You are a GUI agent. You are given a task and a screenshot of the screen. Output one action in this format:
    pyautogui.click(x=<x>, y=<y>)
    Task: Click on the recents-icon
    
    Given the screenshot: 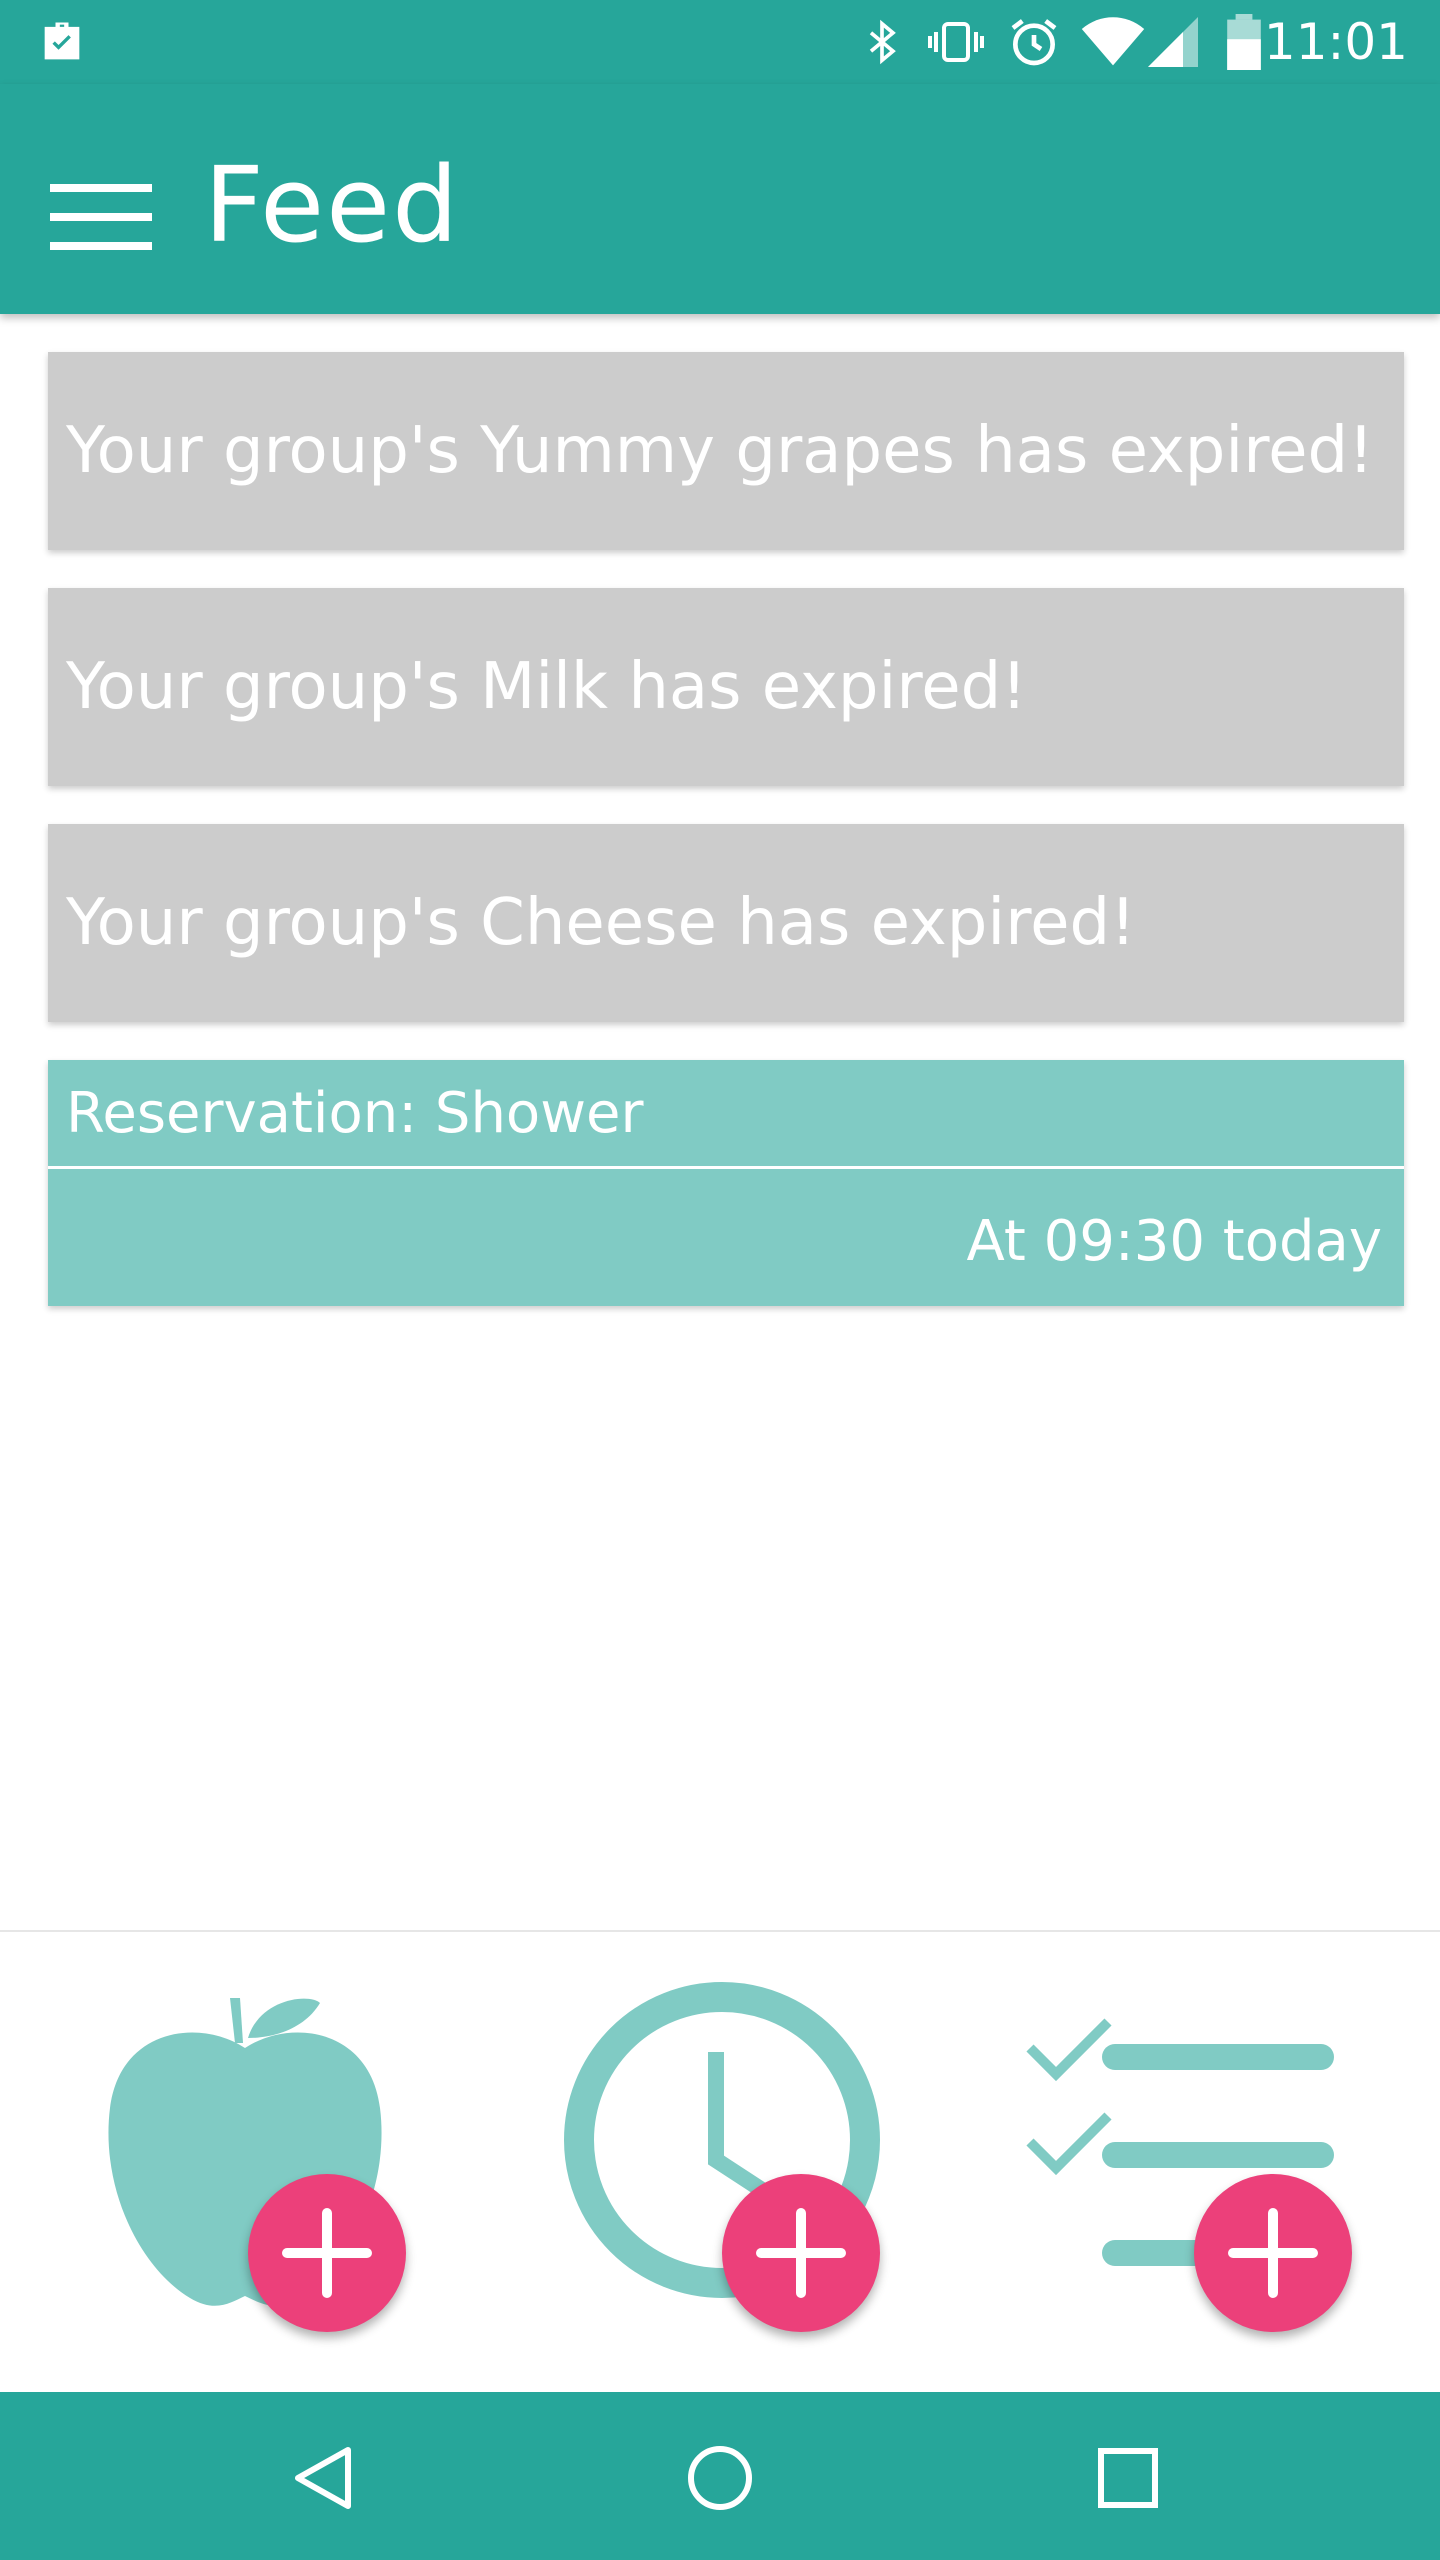 What is the action you would take?
    pyautogui.click(x=1128, y=2478)
    